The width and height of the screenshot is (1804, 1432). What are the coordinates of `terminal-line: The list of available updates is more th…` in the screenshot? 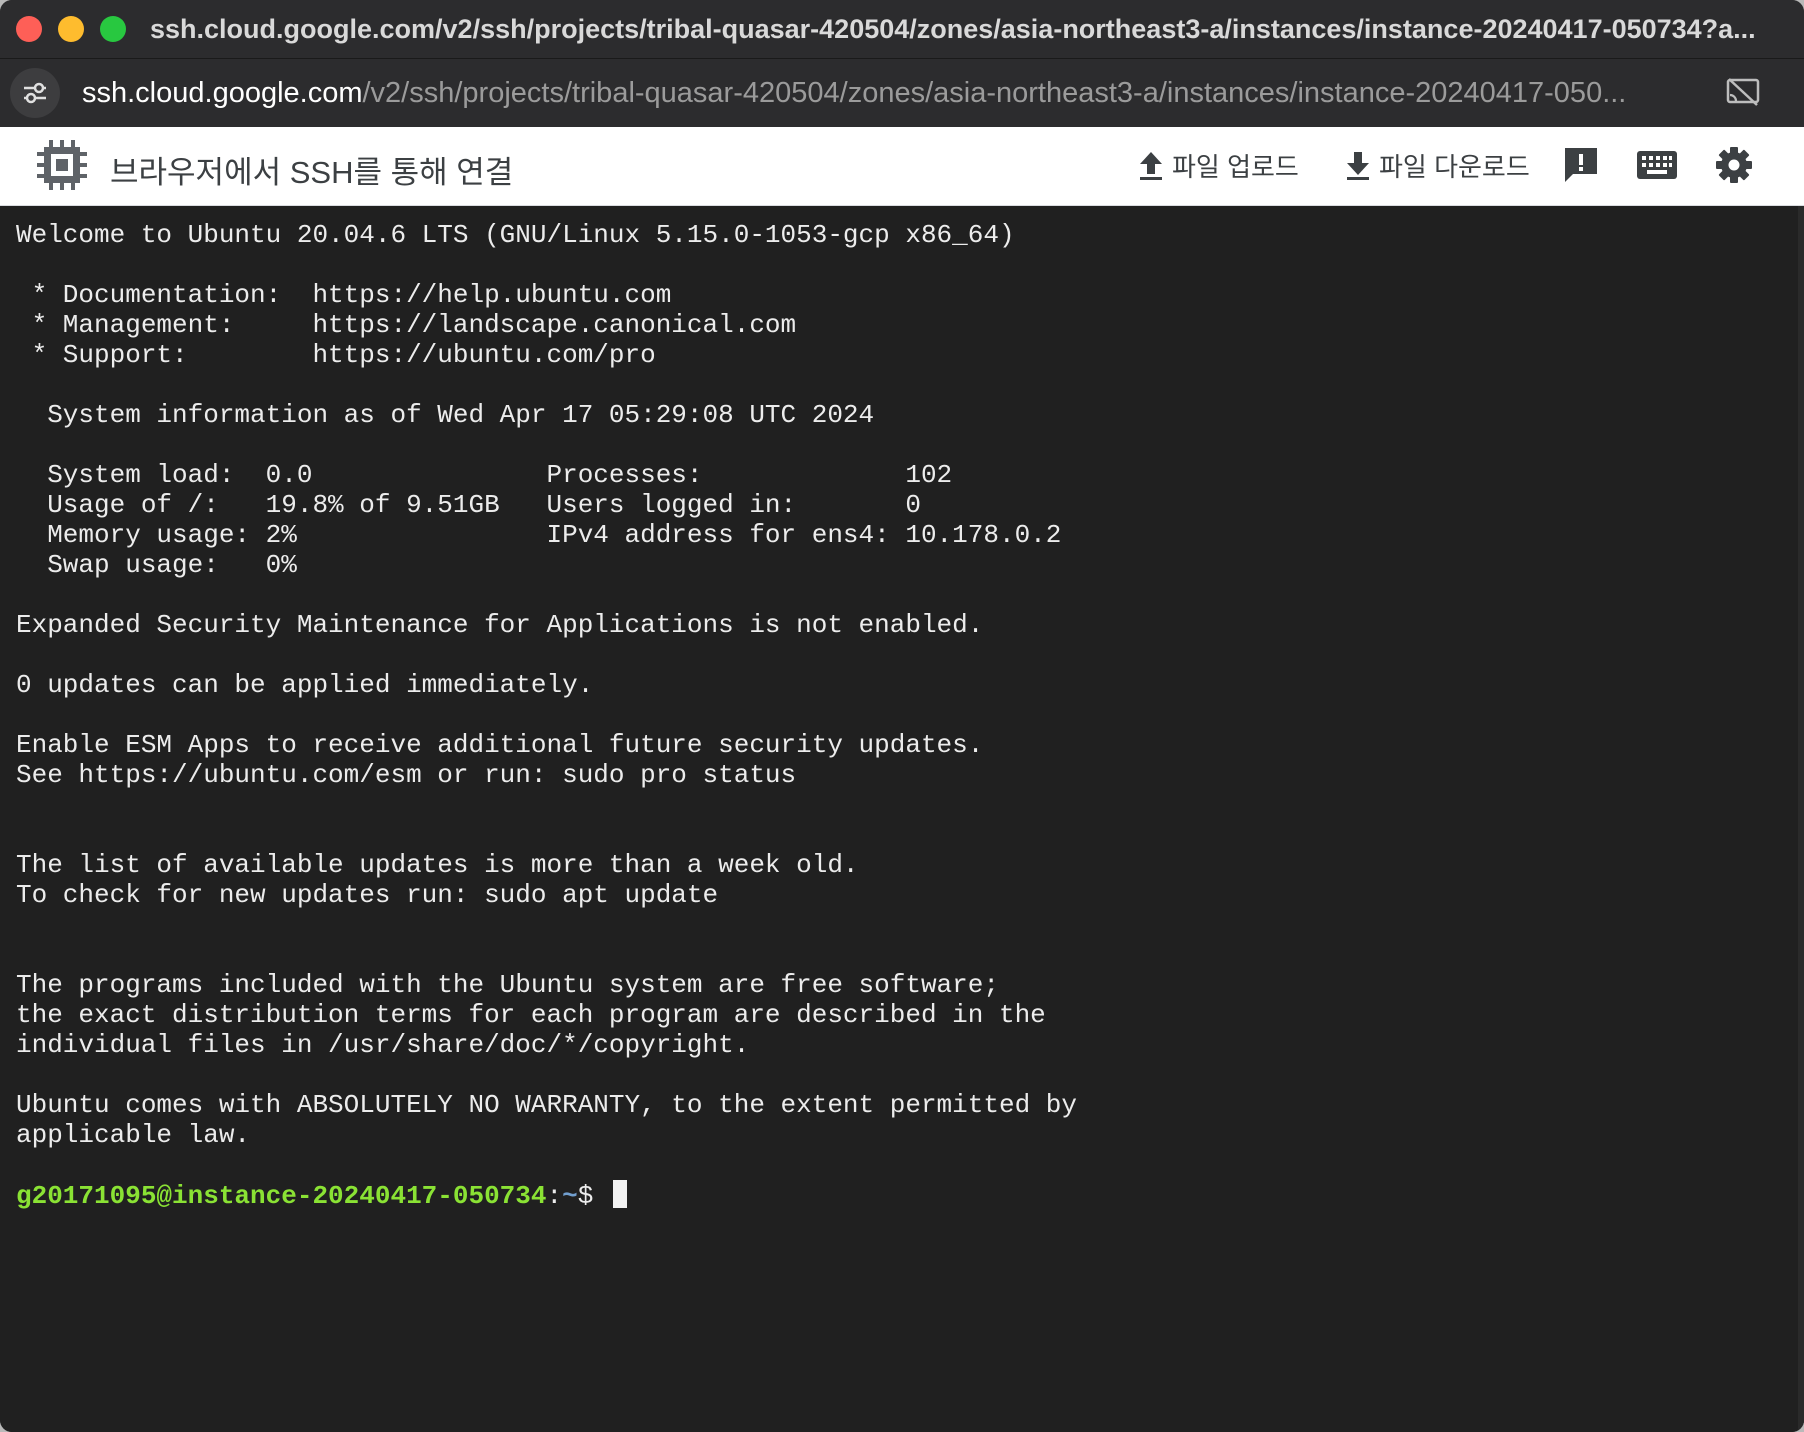 It's located at (437, 865).